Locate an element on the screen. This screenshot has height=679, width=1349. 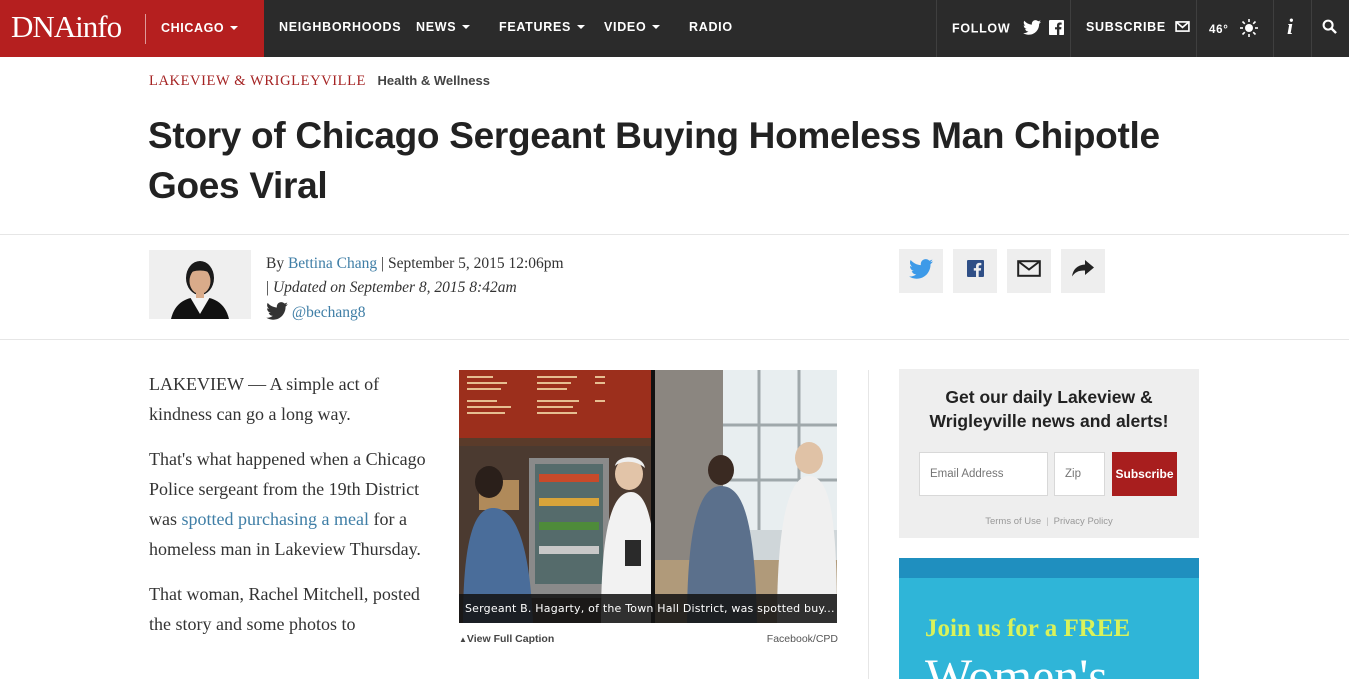
nav-label: RADIO is located at coordinates (711, 27).